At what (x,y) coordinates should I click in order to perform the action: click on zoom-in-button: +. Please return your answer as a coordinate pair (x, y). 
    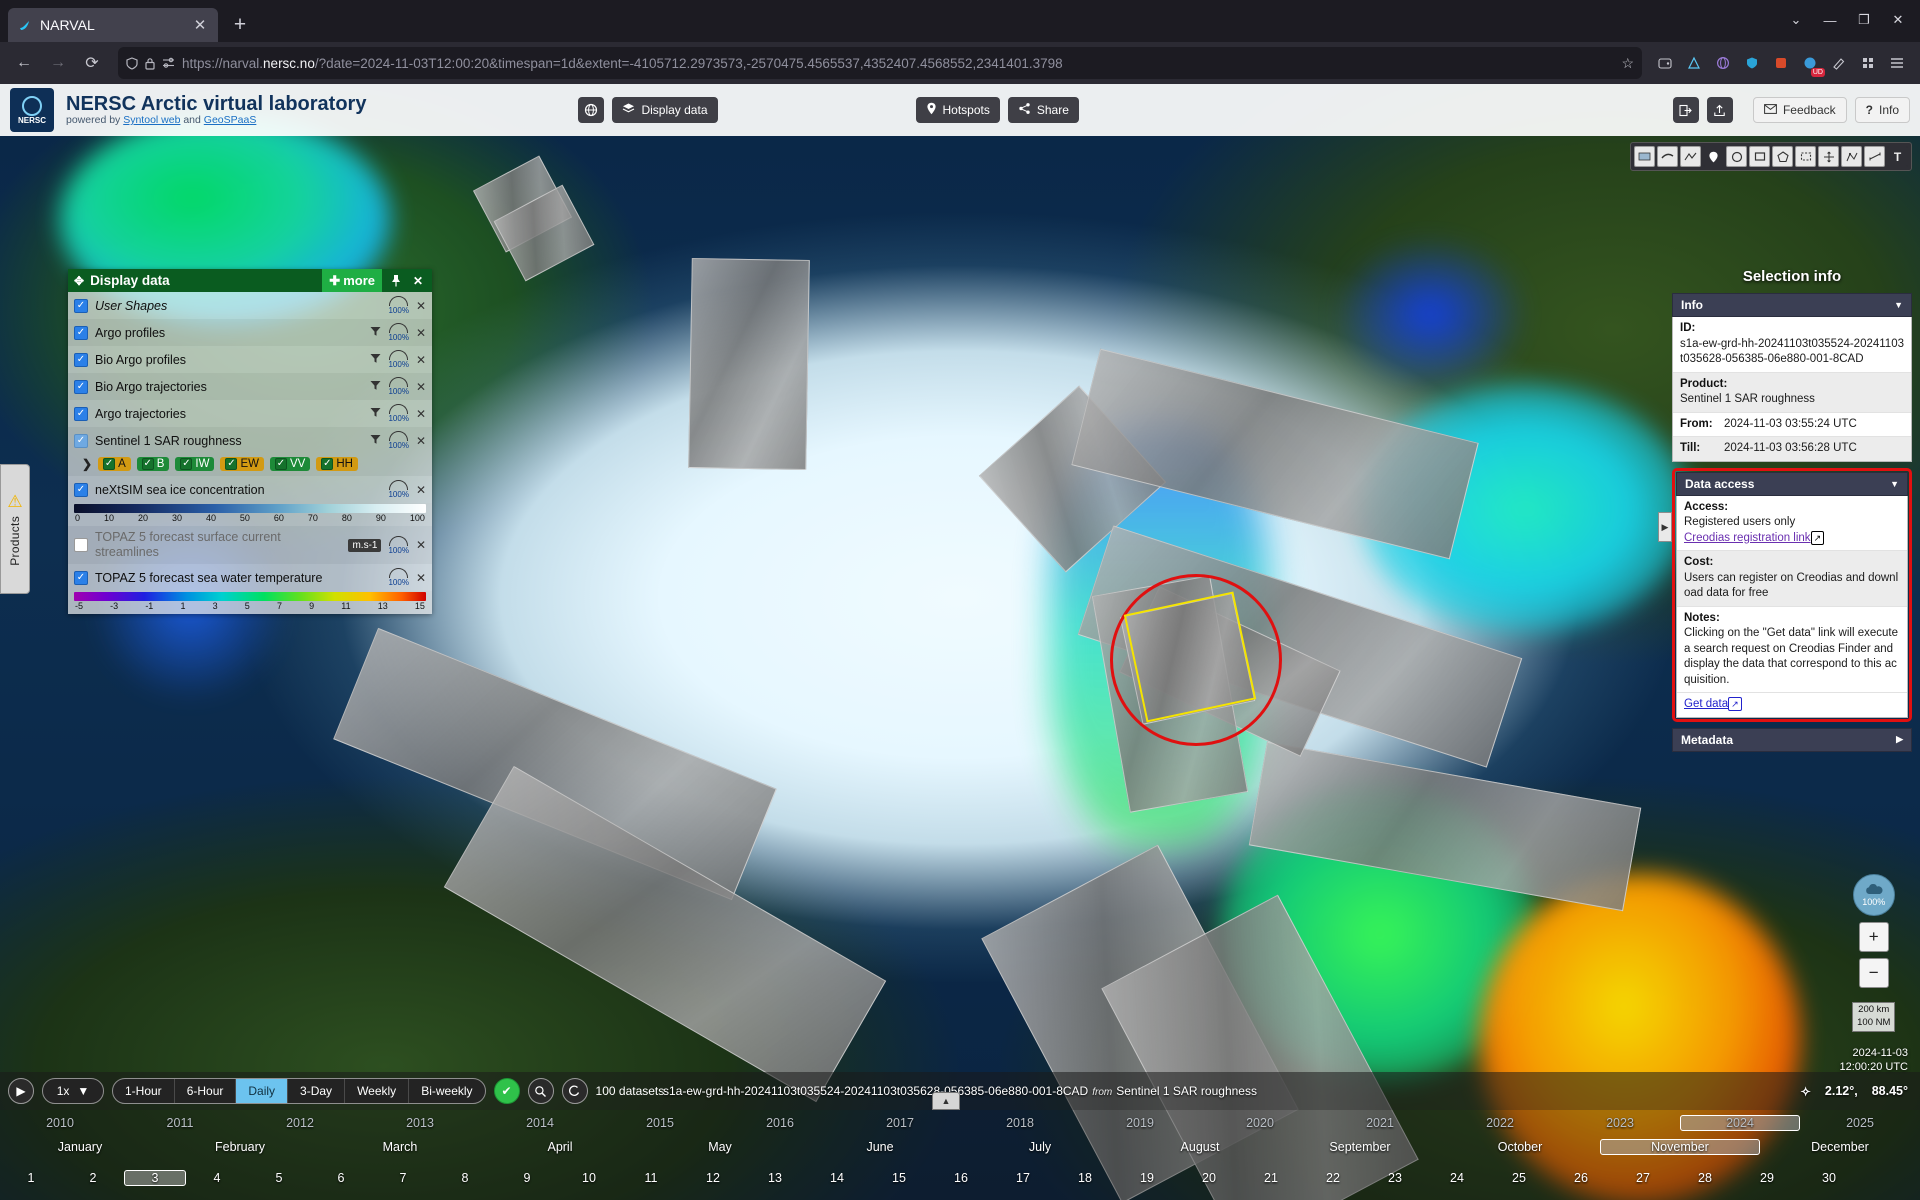
    Looking at the image, I should click on (1873, 937).